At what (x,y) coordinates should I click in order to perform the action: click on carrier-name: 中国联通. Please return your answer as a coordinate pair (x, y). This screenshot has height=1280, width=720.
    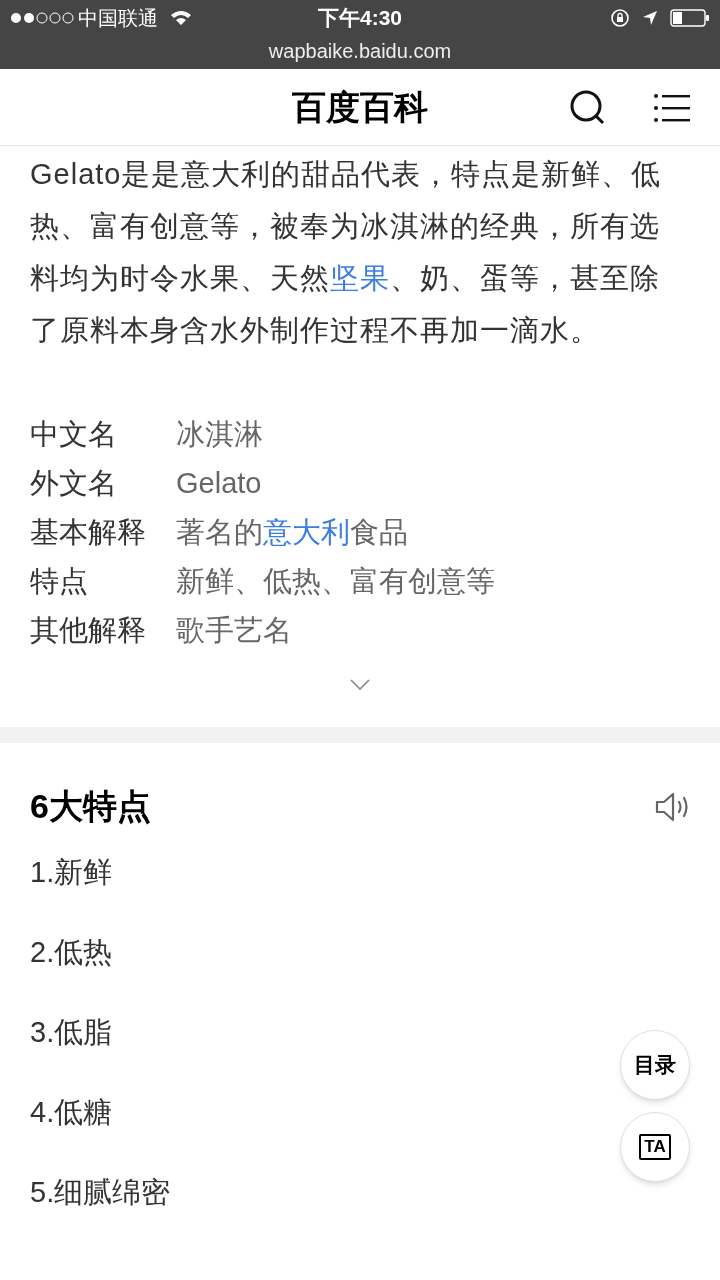
    Looking at the image, I should click on (118, 18).